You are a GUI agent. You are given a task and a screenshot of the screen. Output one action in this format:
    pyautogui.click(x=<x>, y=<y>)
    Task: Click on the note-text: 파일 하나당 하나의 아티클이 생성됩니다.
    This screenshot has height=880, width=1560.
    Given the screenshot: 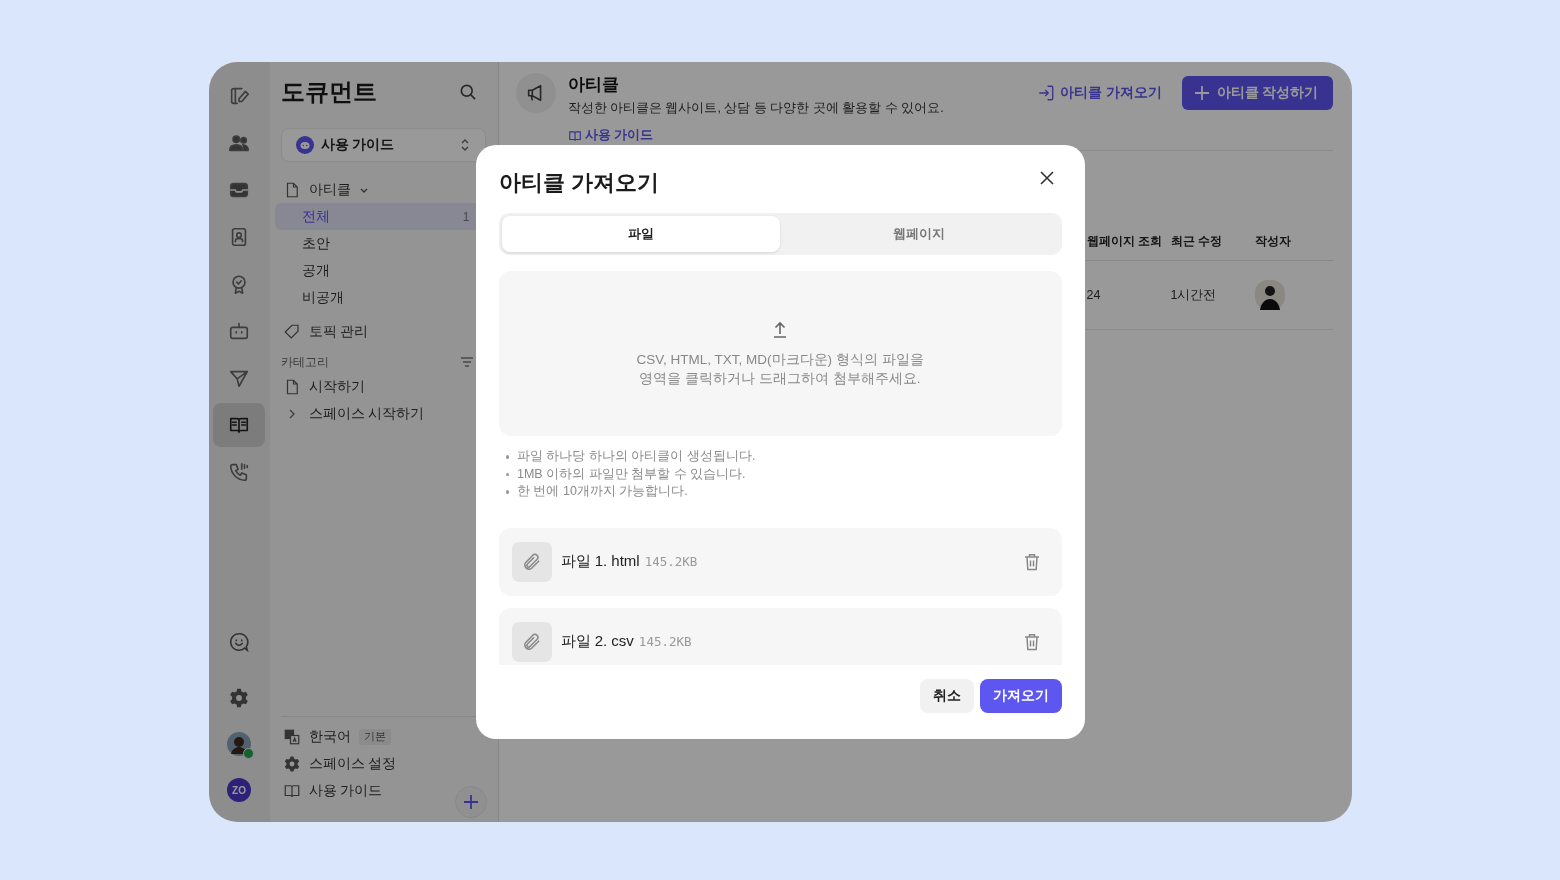 What is the action you would take?
    pyautogui.click(x=636, y=456)
    